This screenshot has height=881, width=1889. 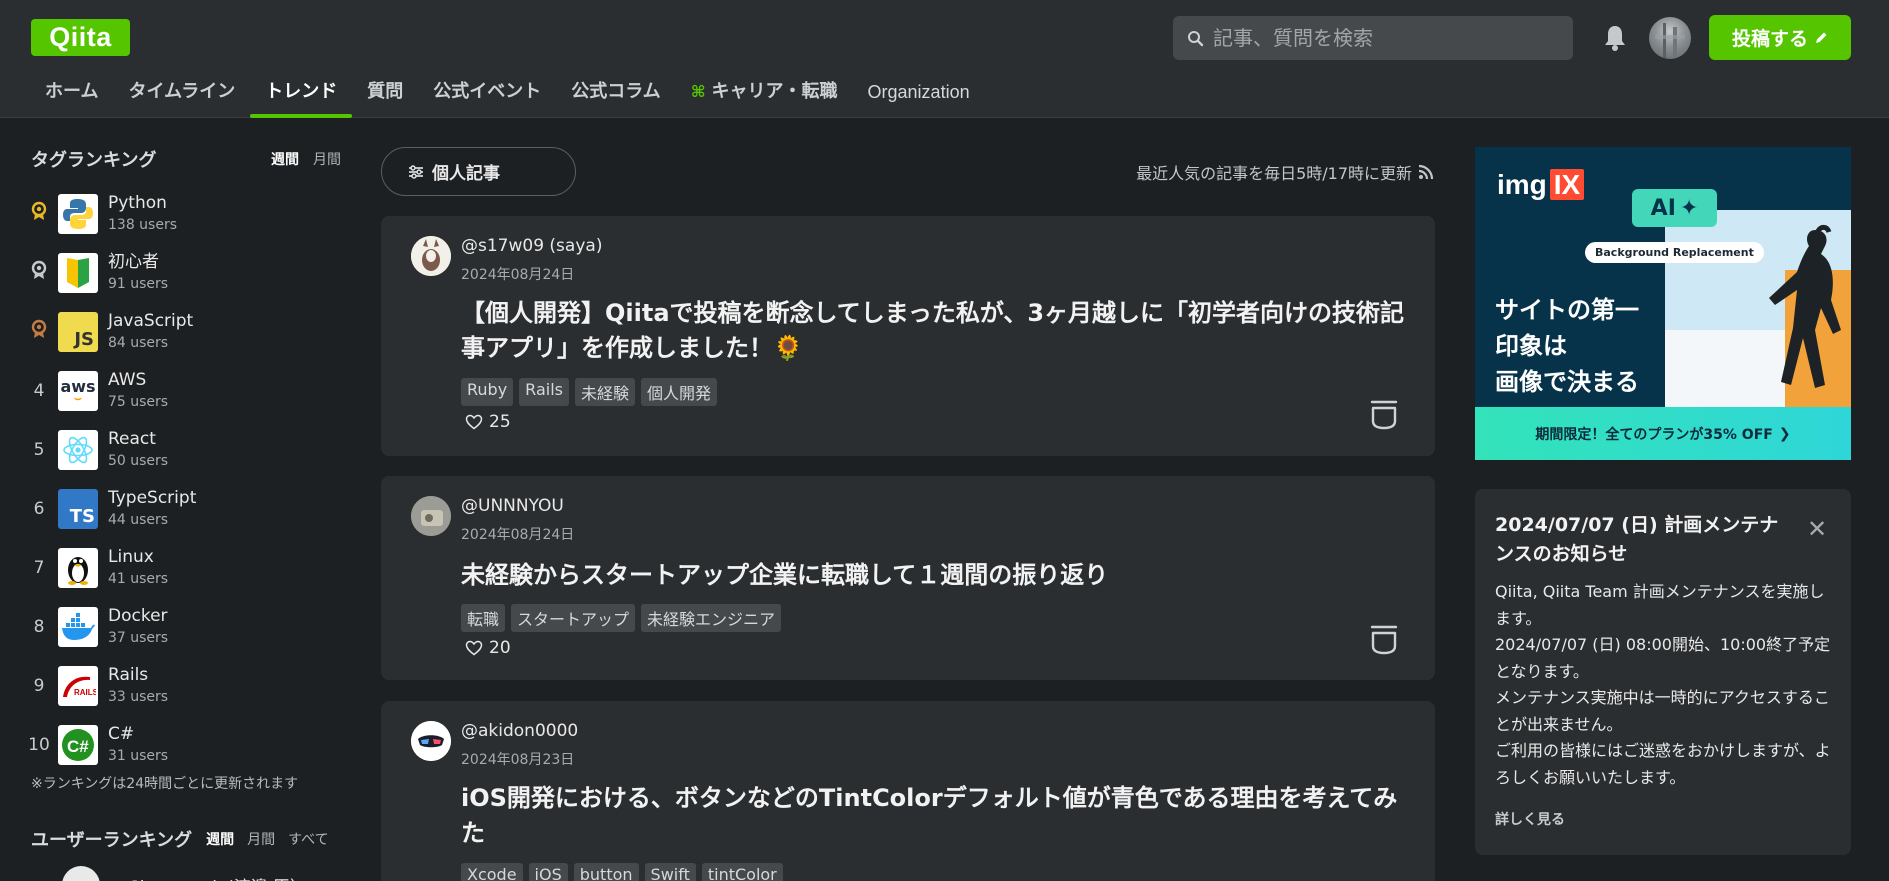 I want to click on nav-home: ホーム, so click(x=71, y=95).